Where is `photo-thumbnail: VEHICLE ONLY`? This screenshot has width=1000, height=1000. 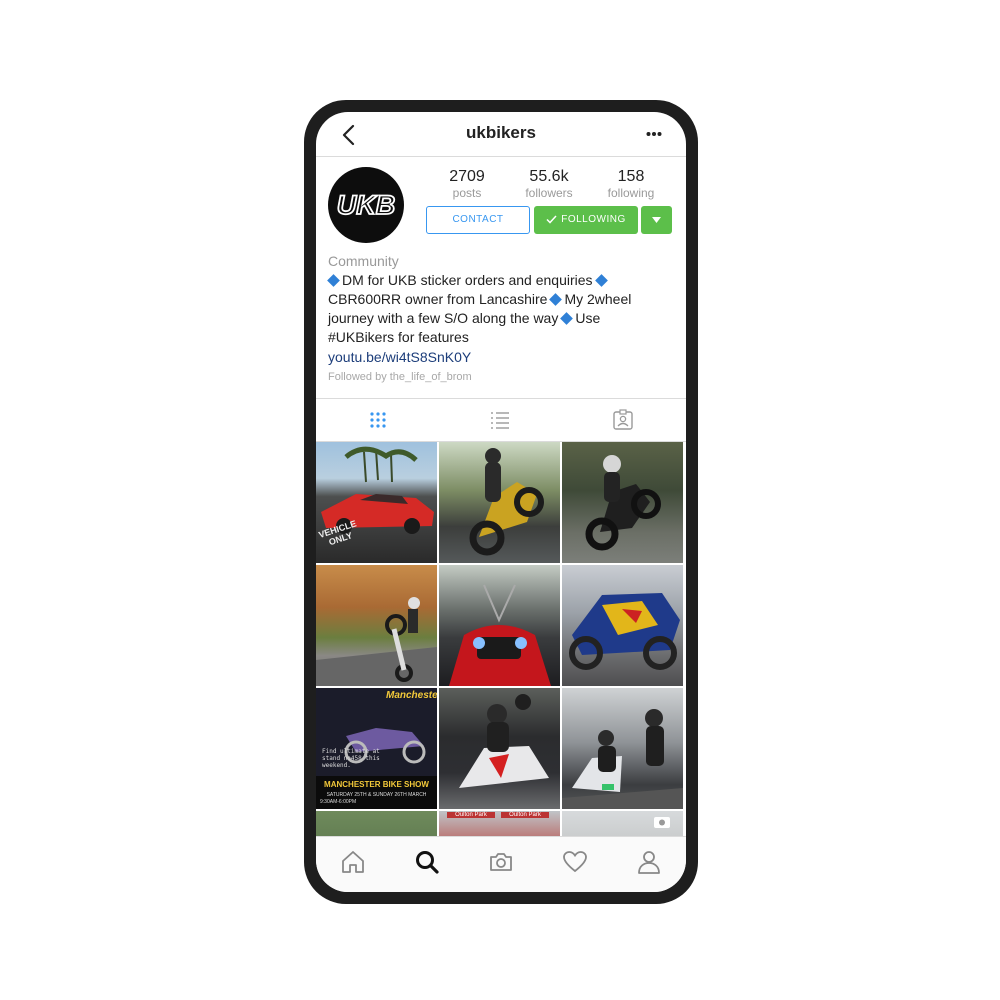
photo-thumbnail: VEHICLE ONLY is located at coordinates (376, 502).